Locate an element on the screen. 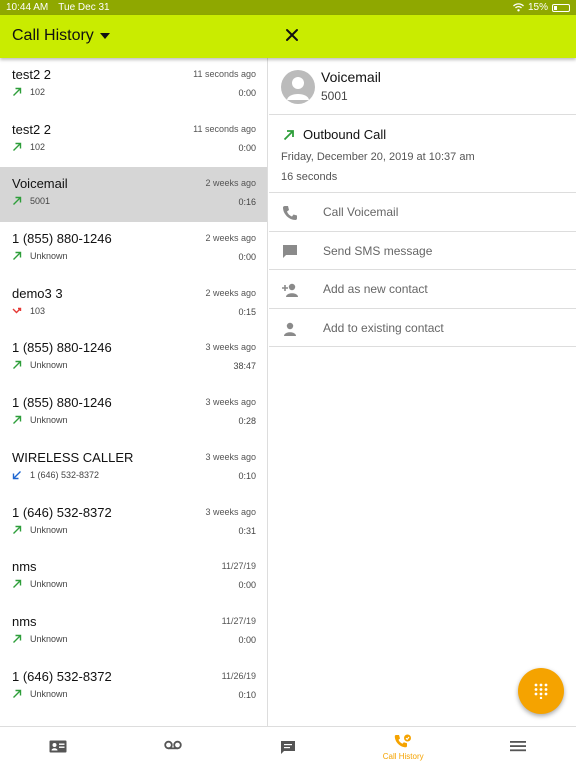 The width and height of the screenshot is (576, 768). menu-icon is located at coordinates (518, 746).